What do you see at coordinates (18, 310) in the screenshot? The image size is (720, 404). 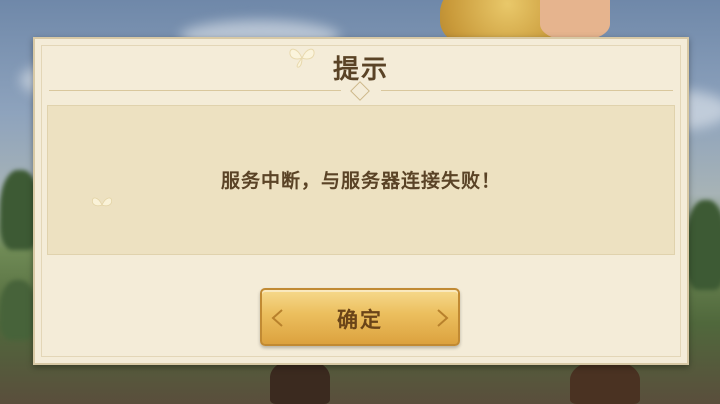 I see `background-bush` at bounding box center [18, 310].